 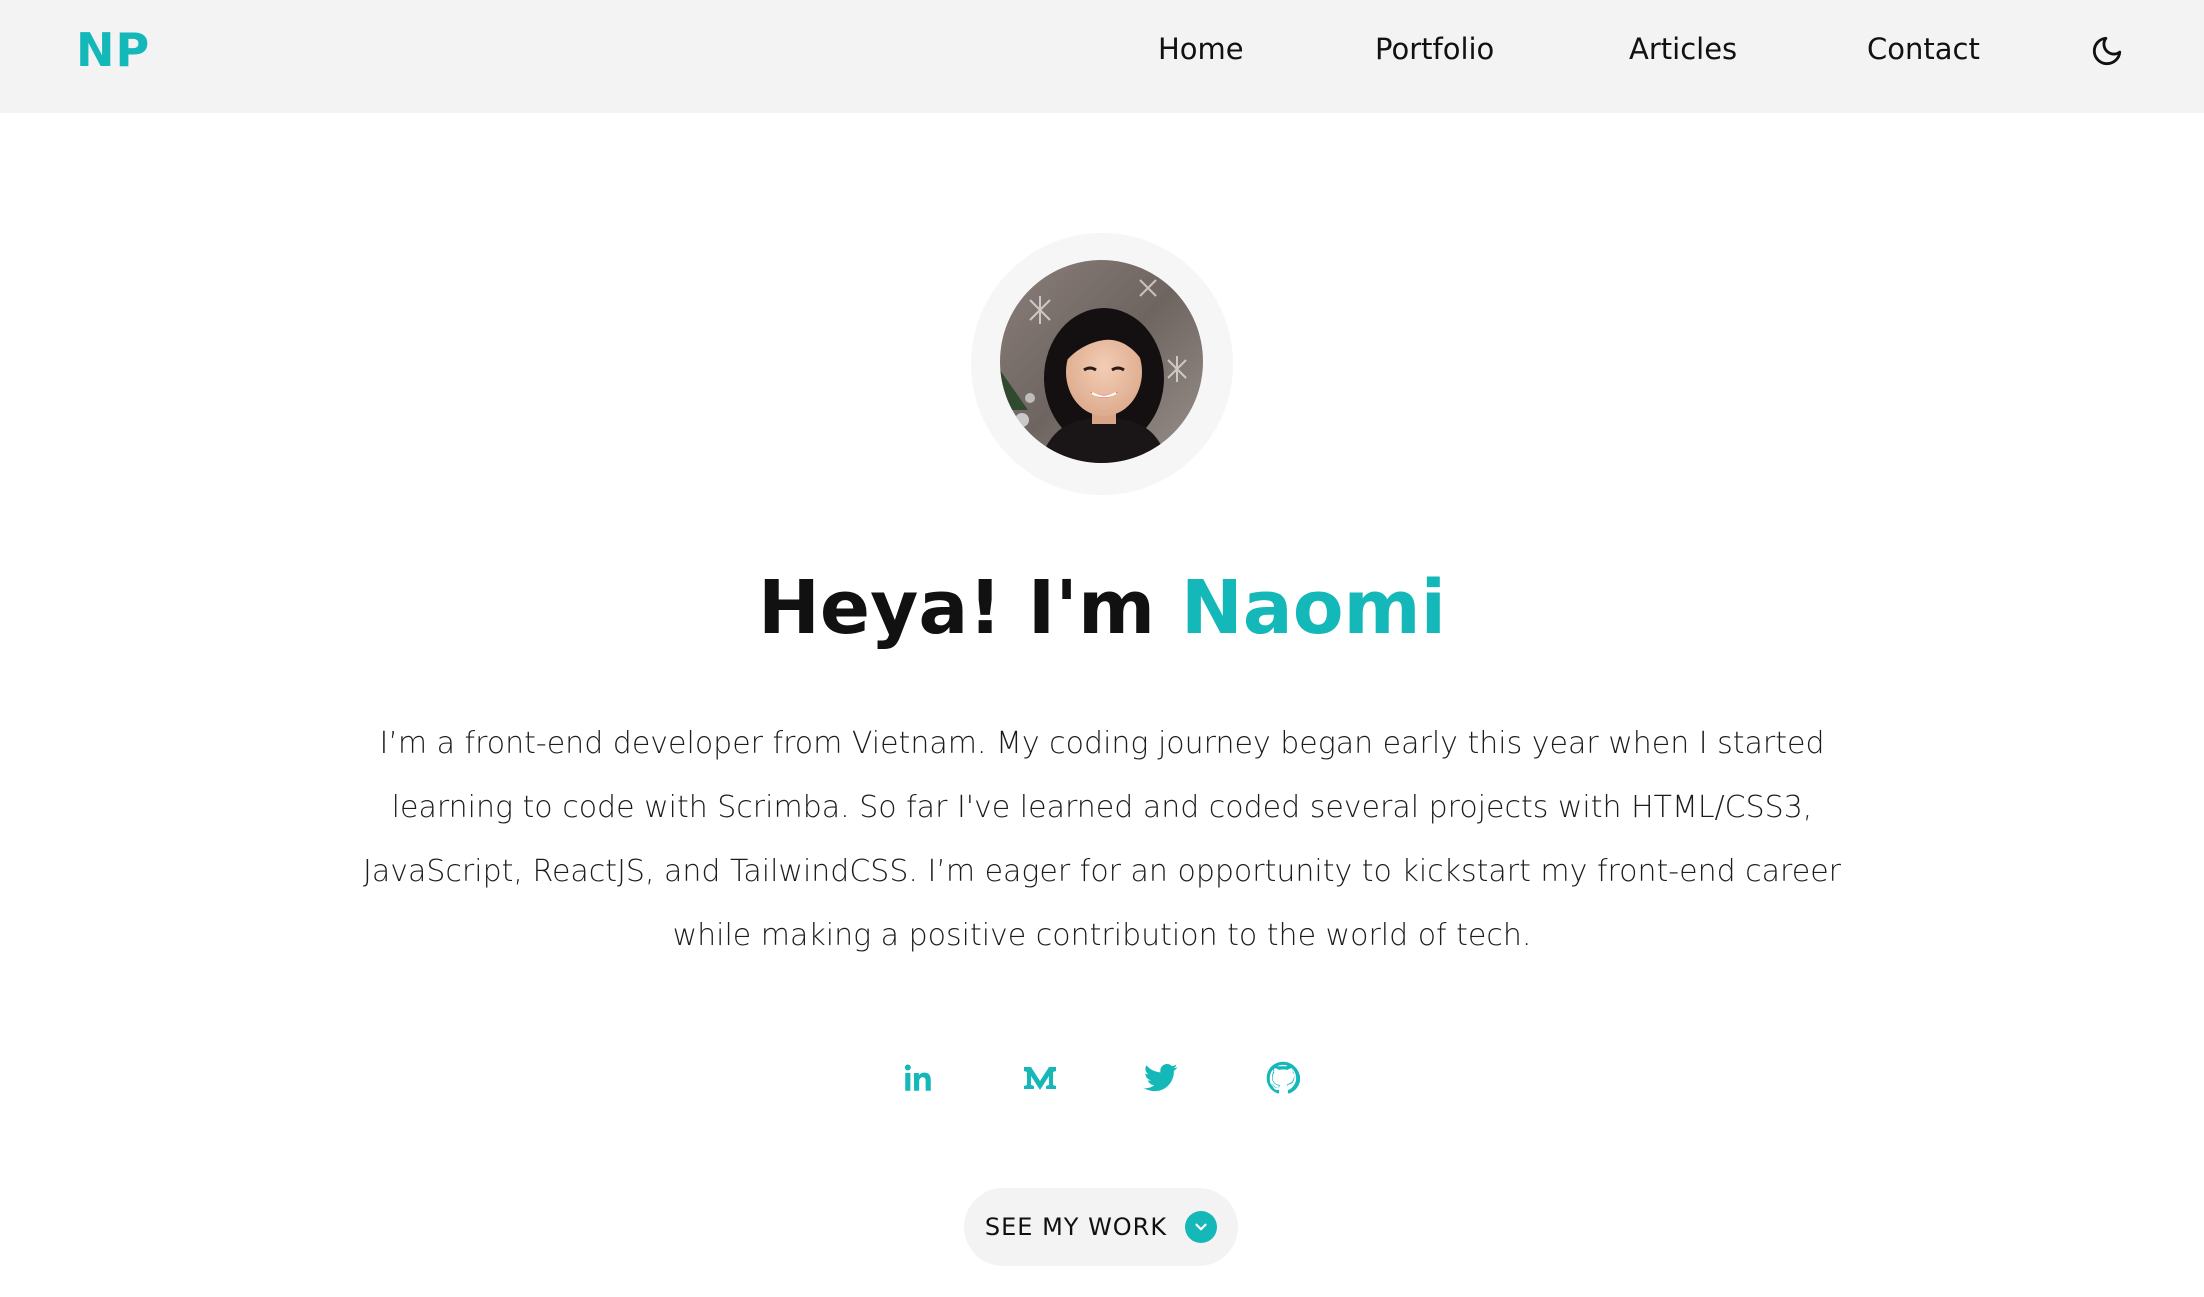 I want to click on hero-name: Naomi, so click(x=1313, y=608).